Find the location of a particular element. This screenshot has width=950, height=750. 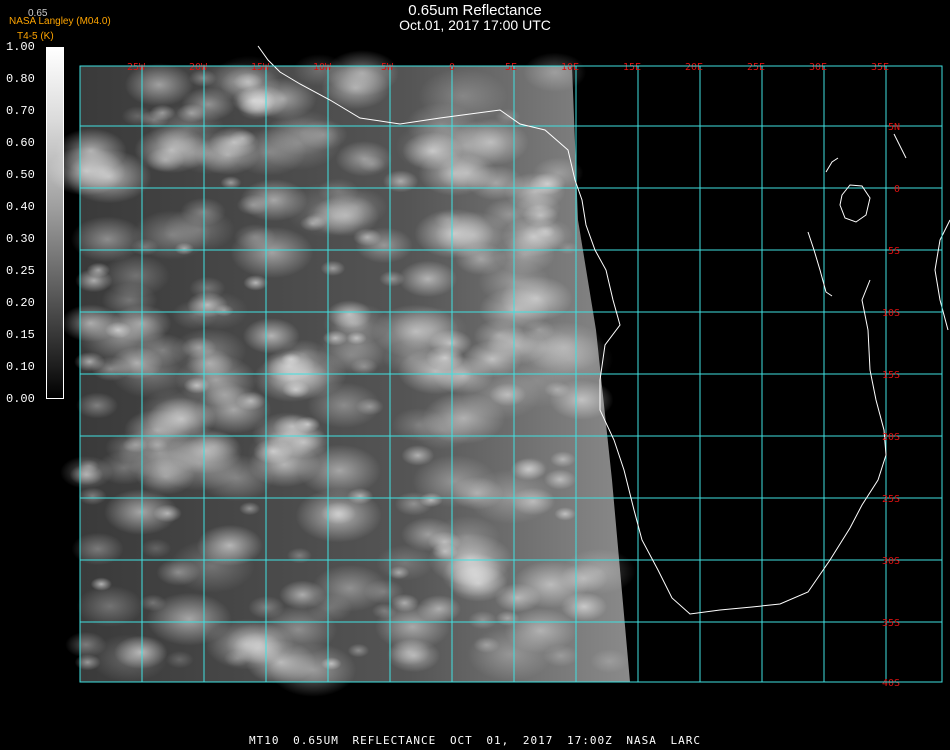

latitude-label: 35S is located at coordinates (891, 623).